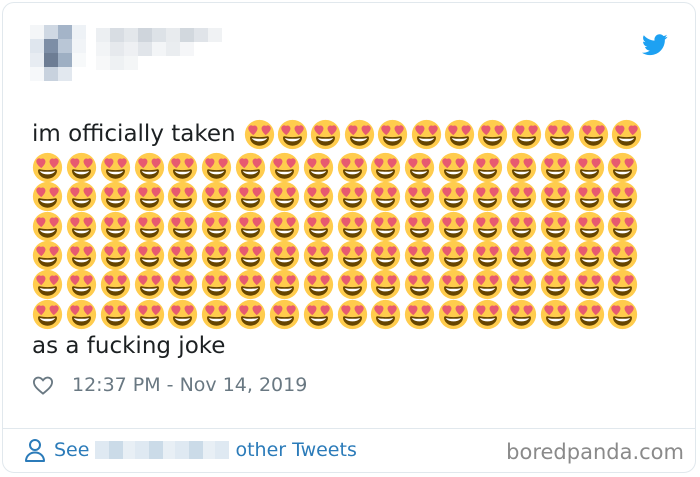  What do you see at coordinates (159, 49) in the screenshot?
I see `author-name-censored` at bounding box center [159, 49].